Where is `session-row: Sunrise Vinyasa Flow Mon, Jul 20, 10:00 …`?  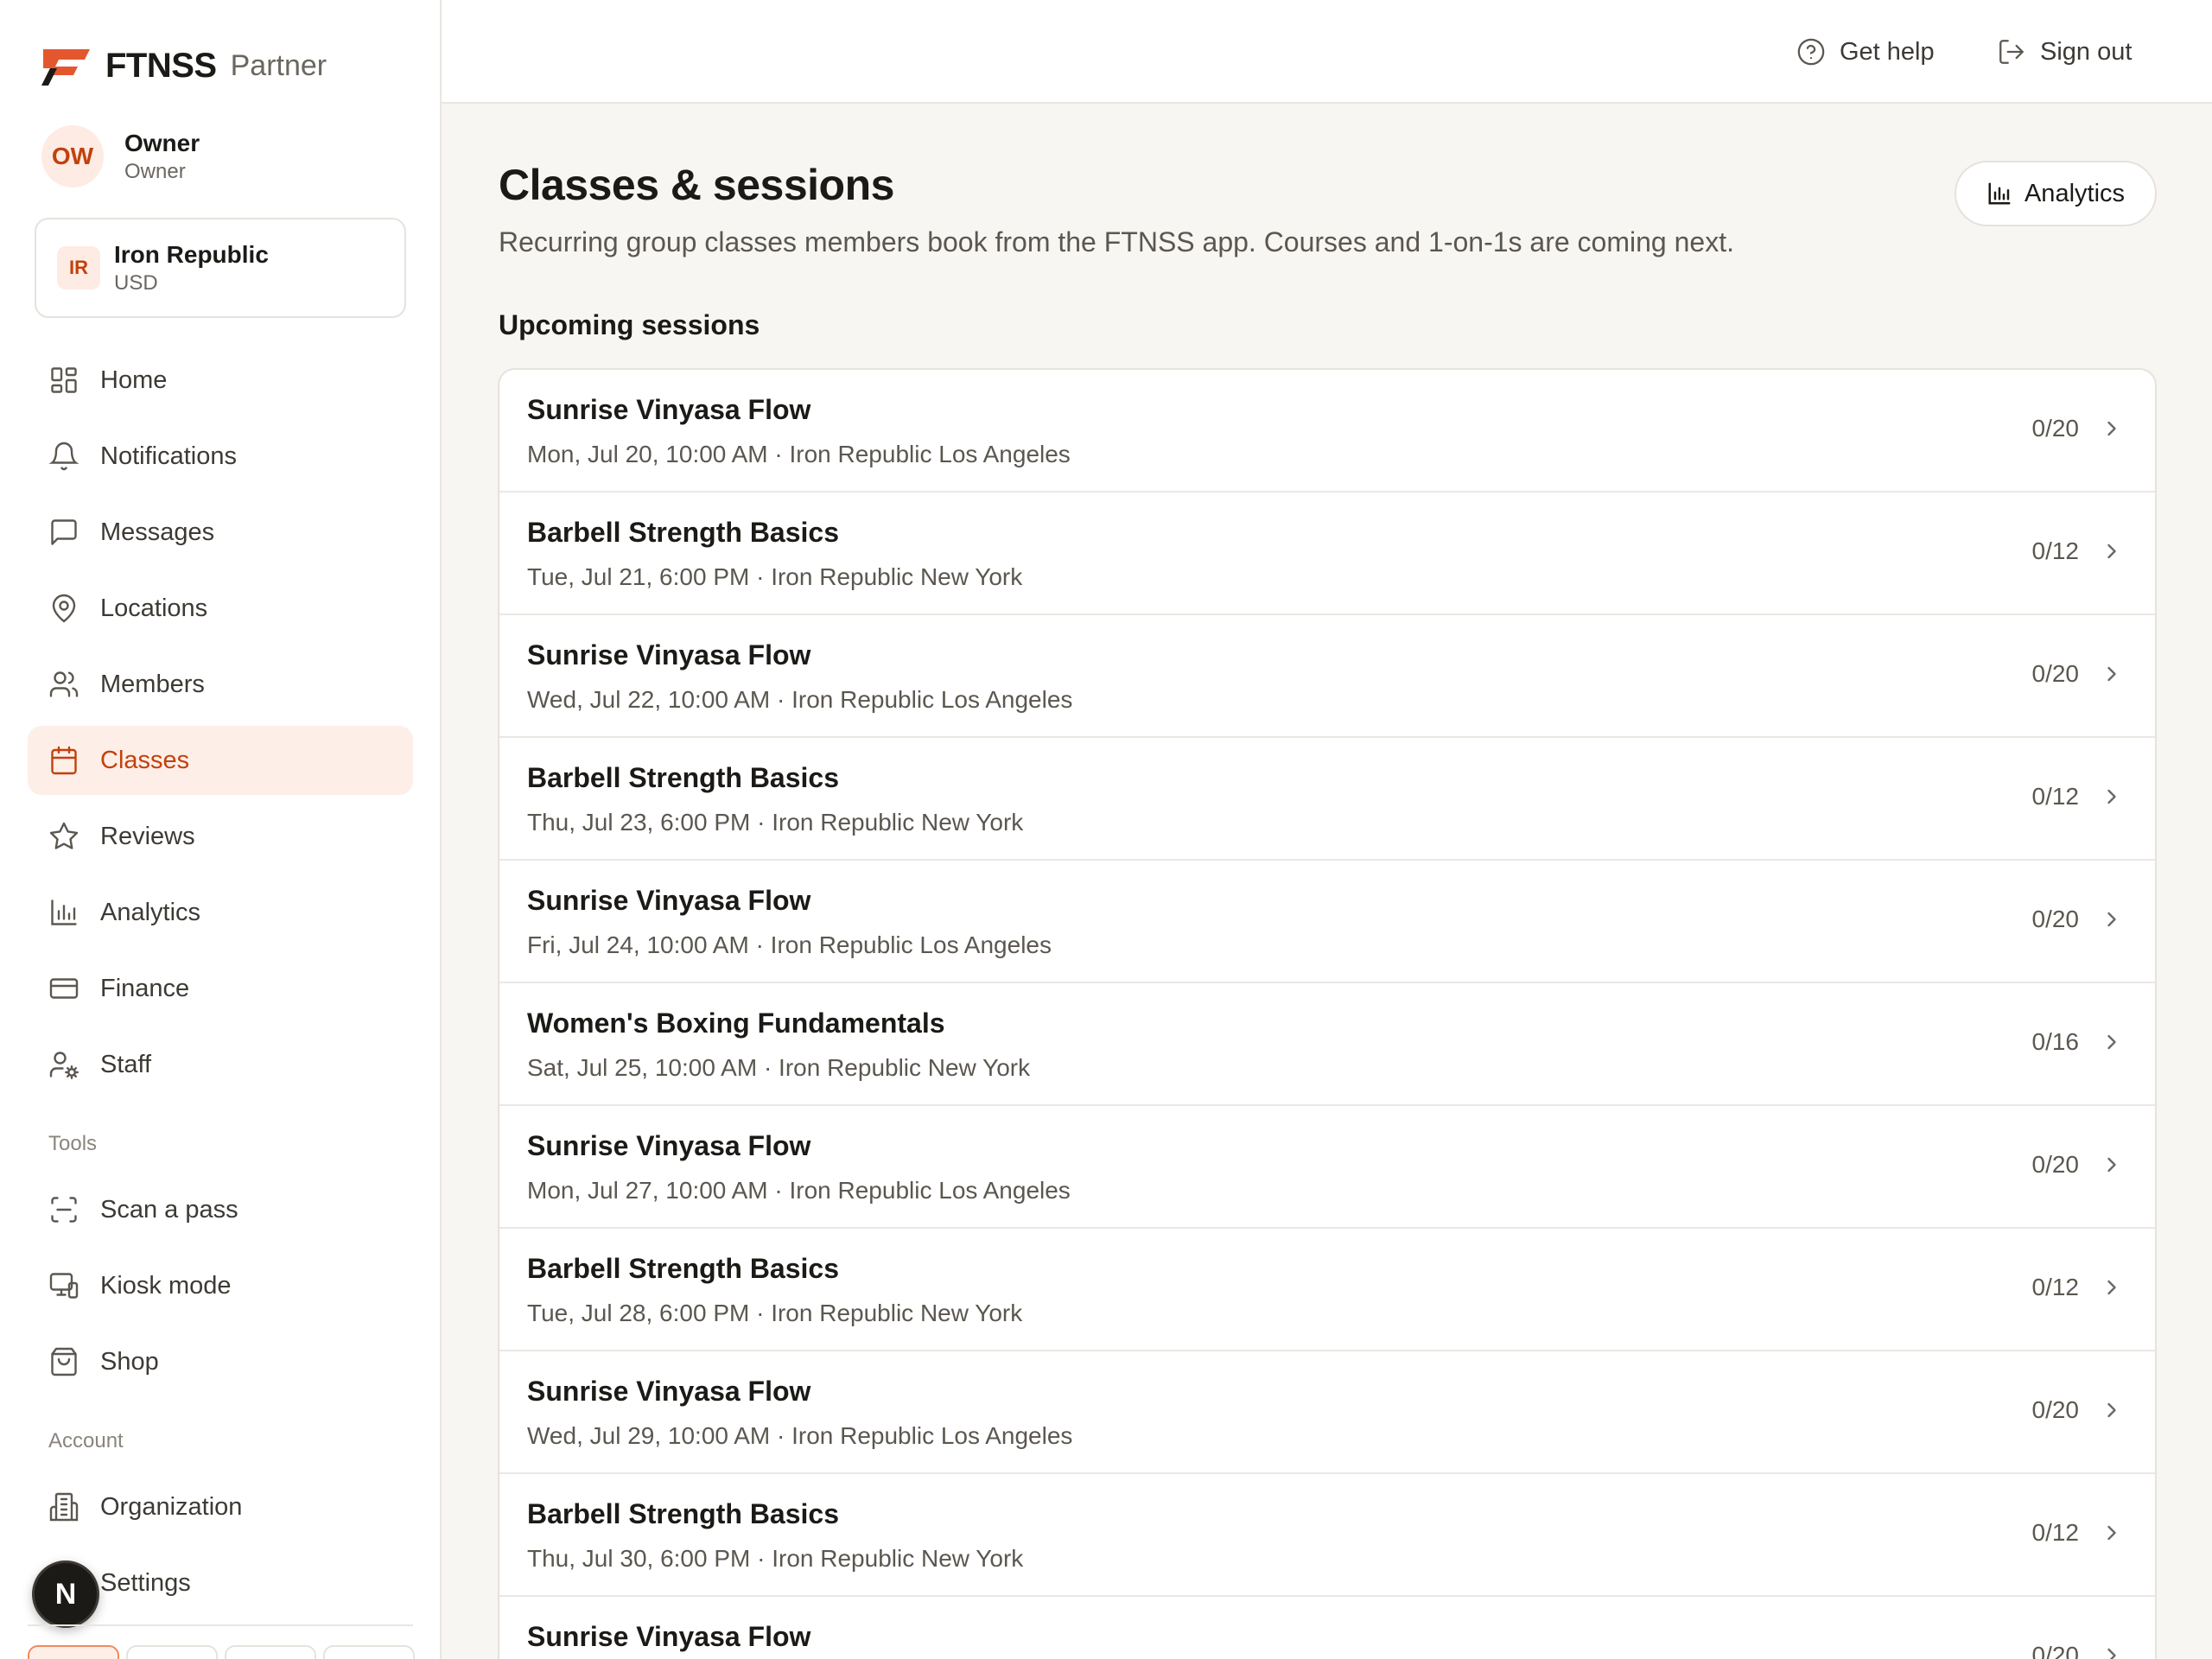
session-row: Sunrise Vinyasa Flow Mon, Jul 20, 10:00 … is located at coordinates (1327, 431).